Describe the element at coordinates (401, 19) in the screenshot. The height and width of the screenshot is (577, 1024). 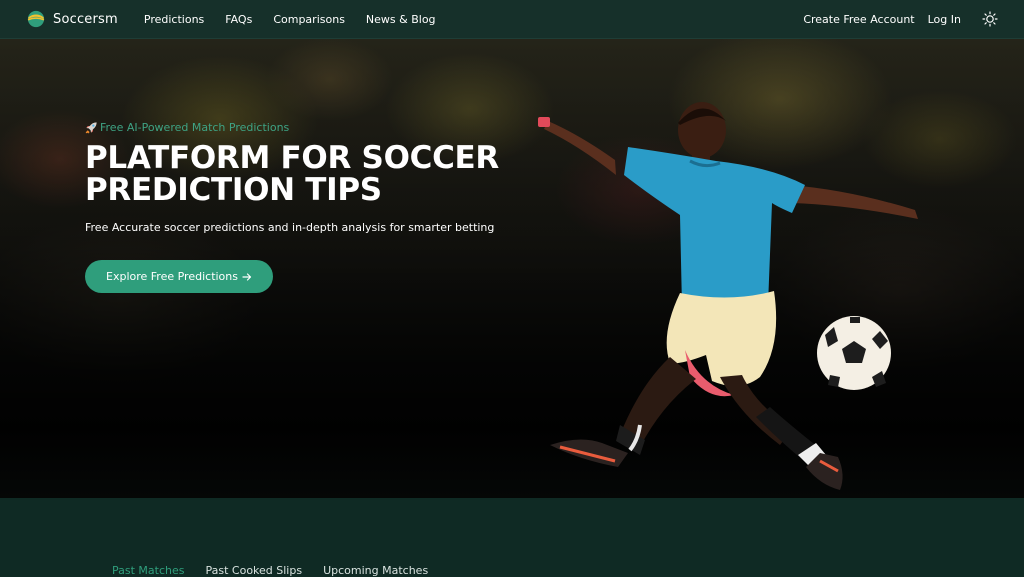
I see `nav-link-news-blog: News & Blog` at that location.